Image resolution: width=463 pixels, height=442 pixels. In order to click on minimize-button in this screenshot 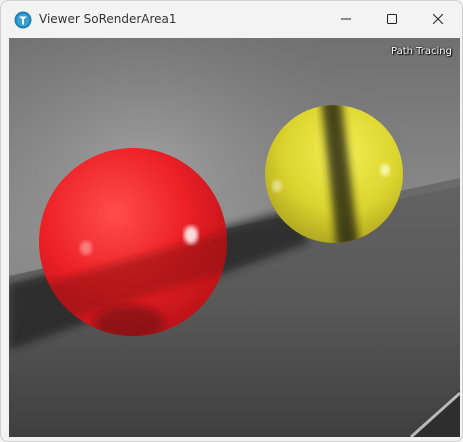, I will do `click(346, 19)`.